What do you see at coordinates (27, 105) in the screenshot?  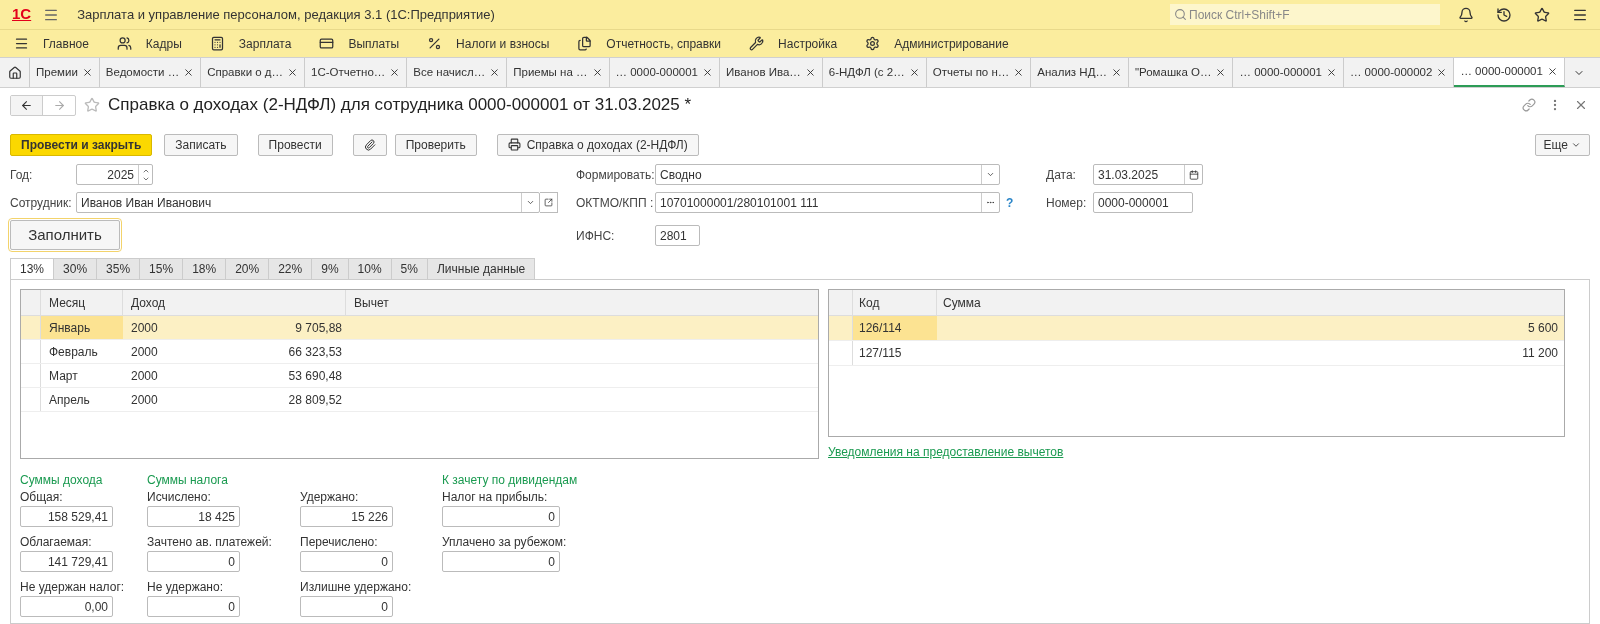 I see `back-button` at bounding box center [27, 105].